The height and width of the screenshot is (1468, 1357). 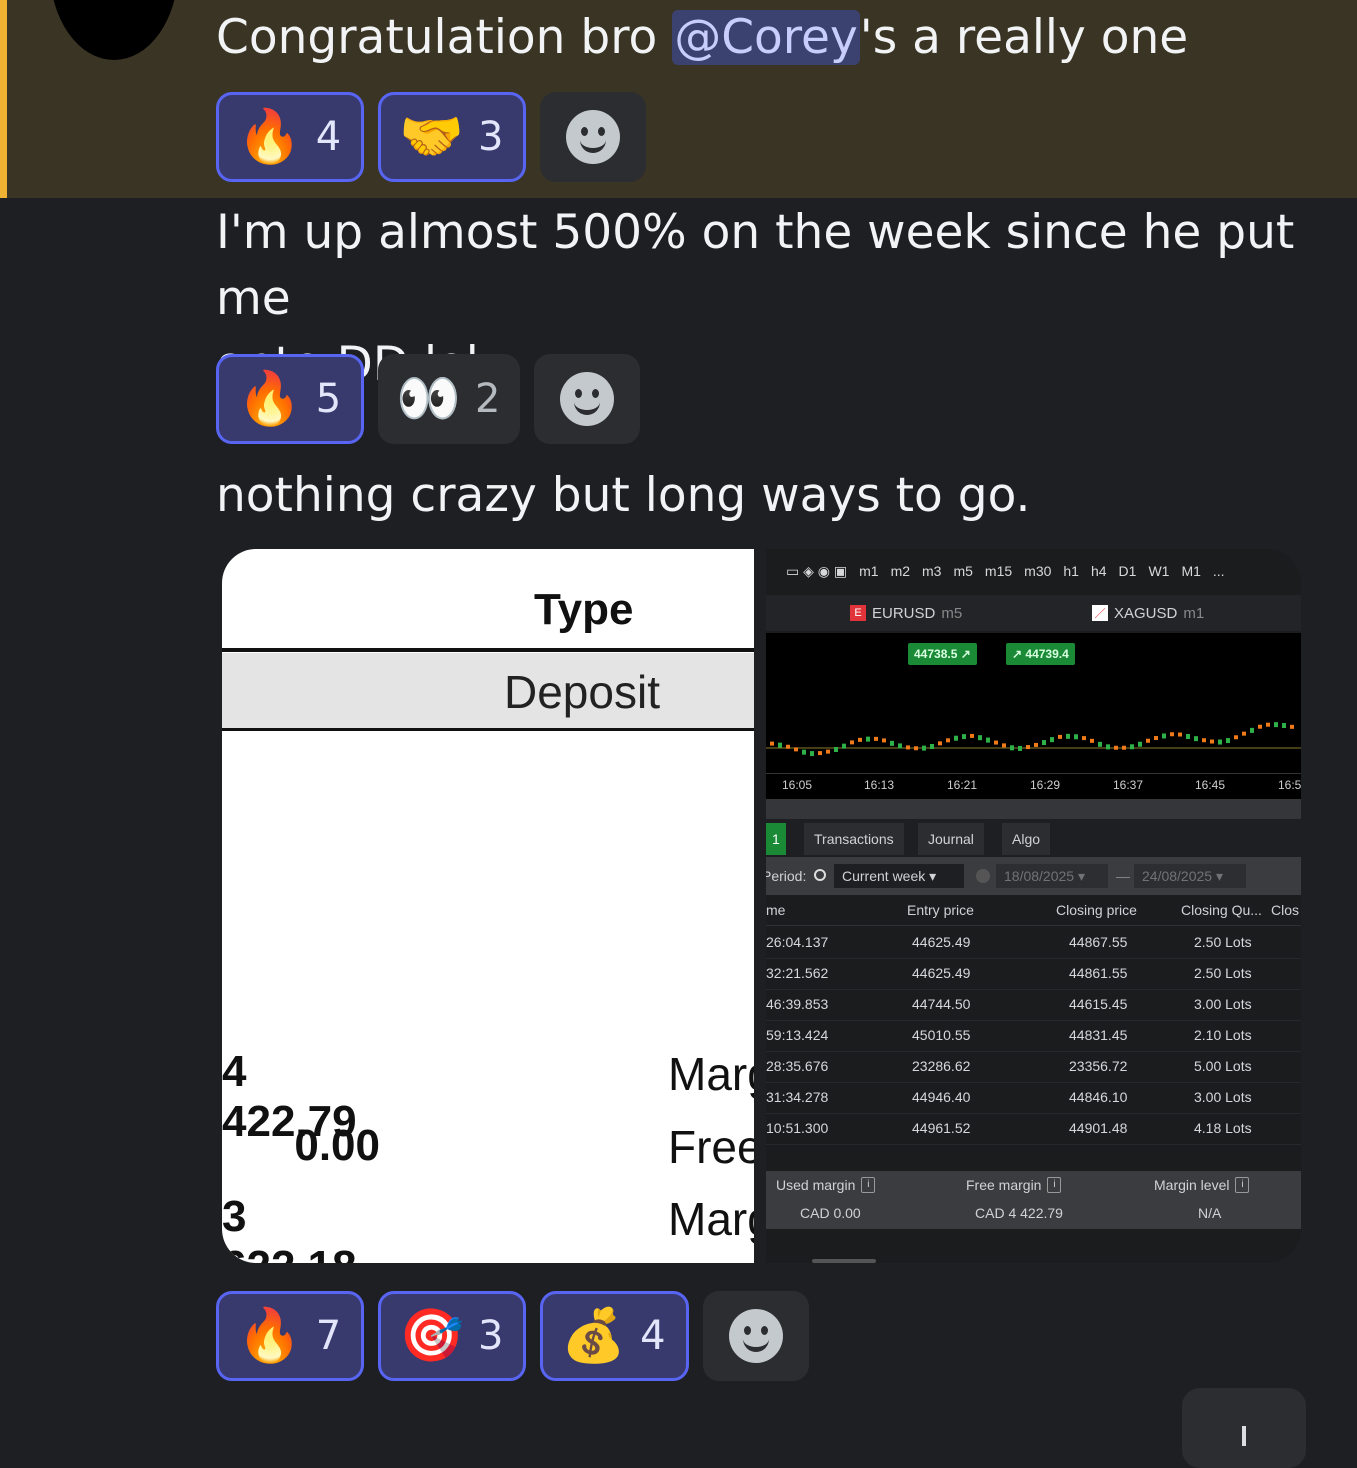 What do you see at coordinates (1026, 839) in the screenshot?
I see `tab-algo: Algo` at bounding box center [1026, 839].